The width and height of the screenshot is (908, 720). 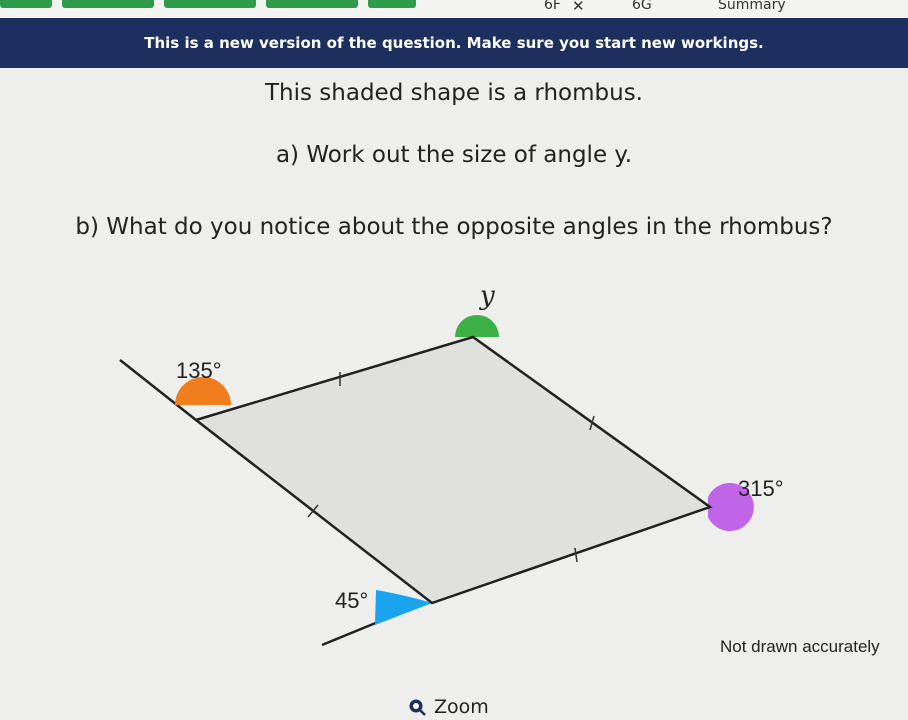 What do you see at coordinates (578, 7) in the screenshot?
I see `close-icon: ✕` at bounding box center [578, 7].